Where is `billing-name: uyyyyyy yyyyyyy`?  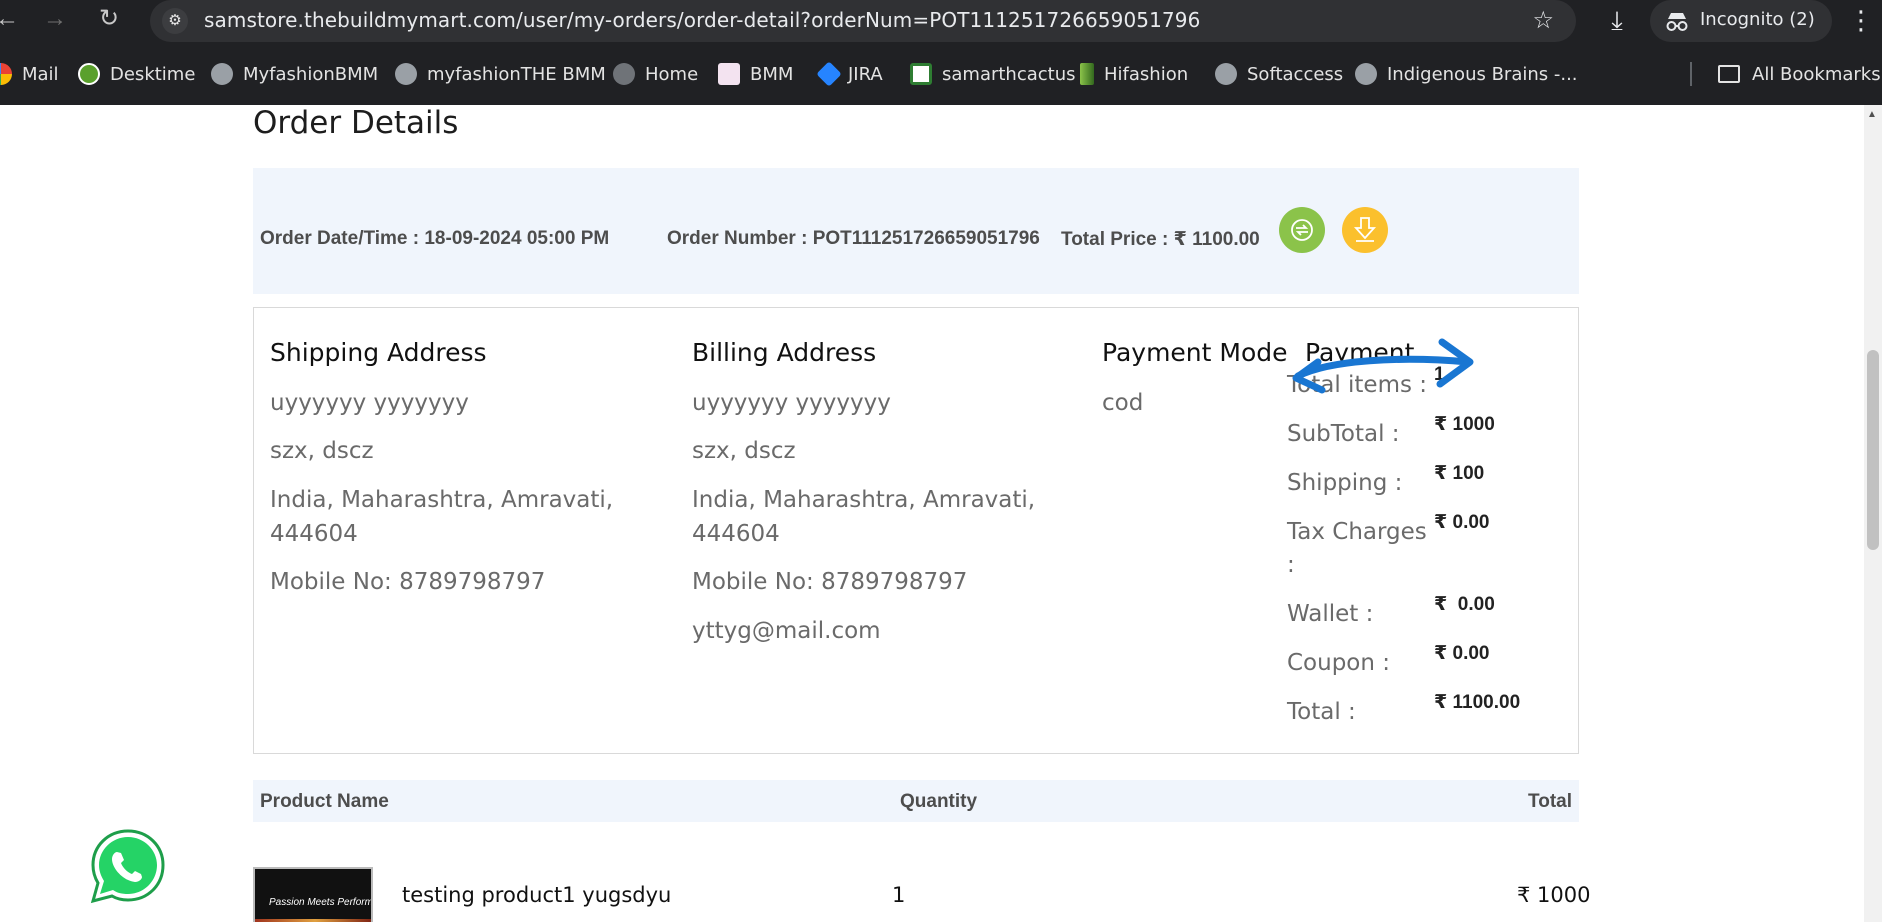 billing-name: uyyyyyy yyyyyyy is located at coordinates (791, 403).